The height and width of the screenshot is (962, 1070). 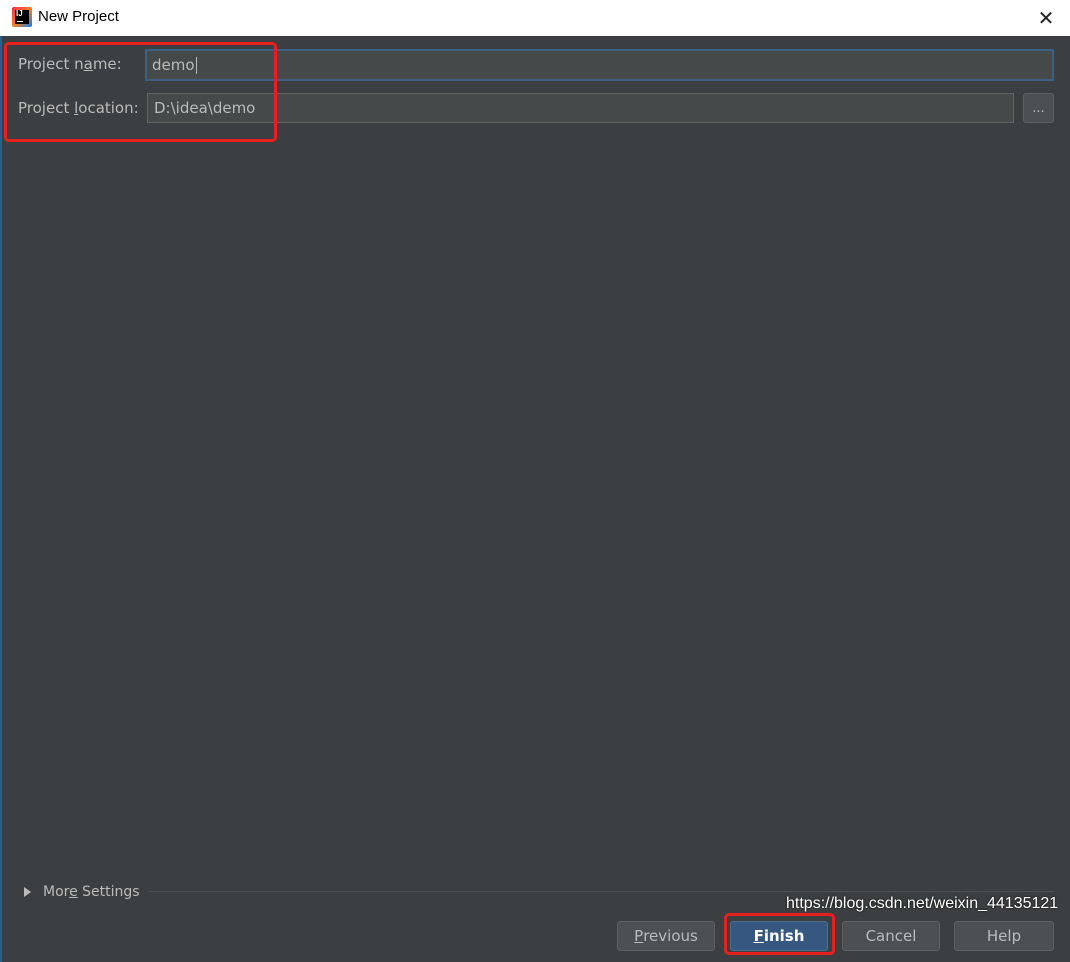 I want to click on help-button: Help, so click(x=1004, y=936).